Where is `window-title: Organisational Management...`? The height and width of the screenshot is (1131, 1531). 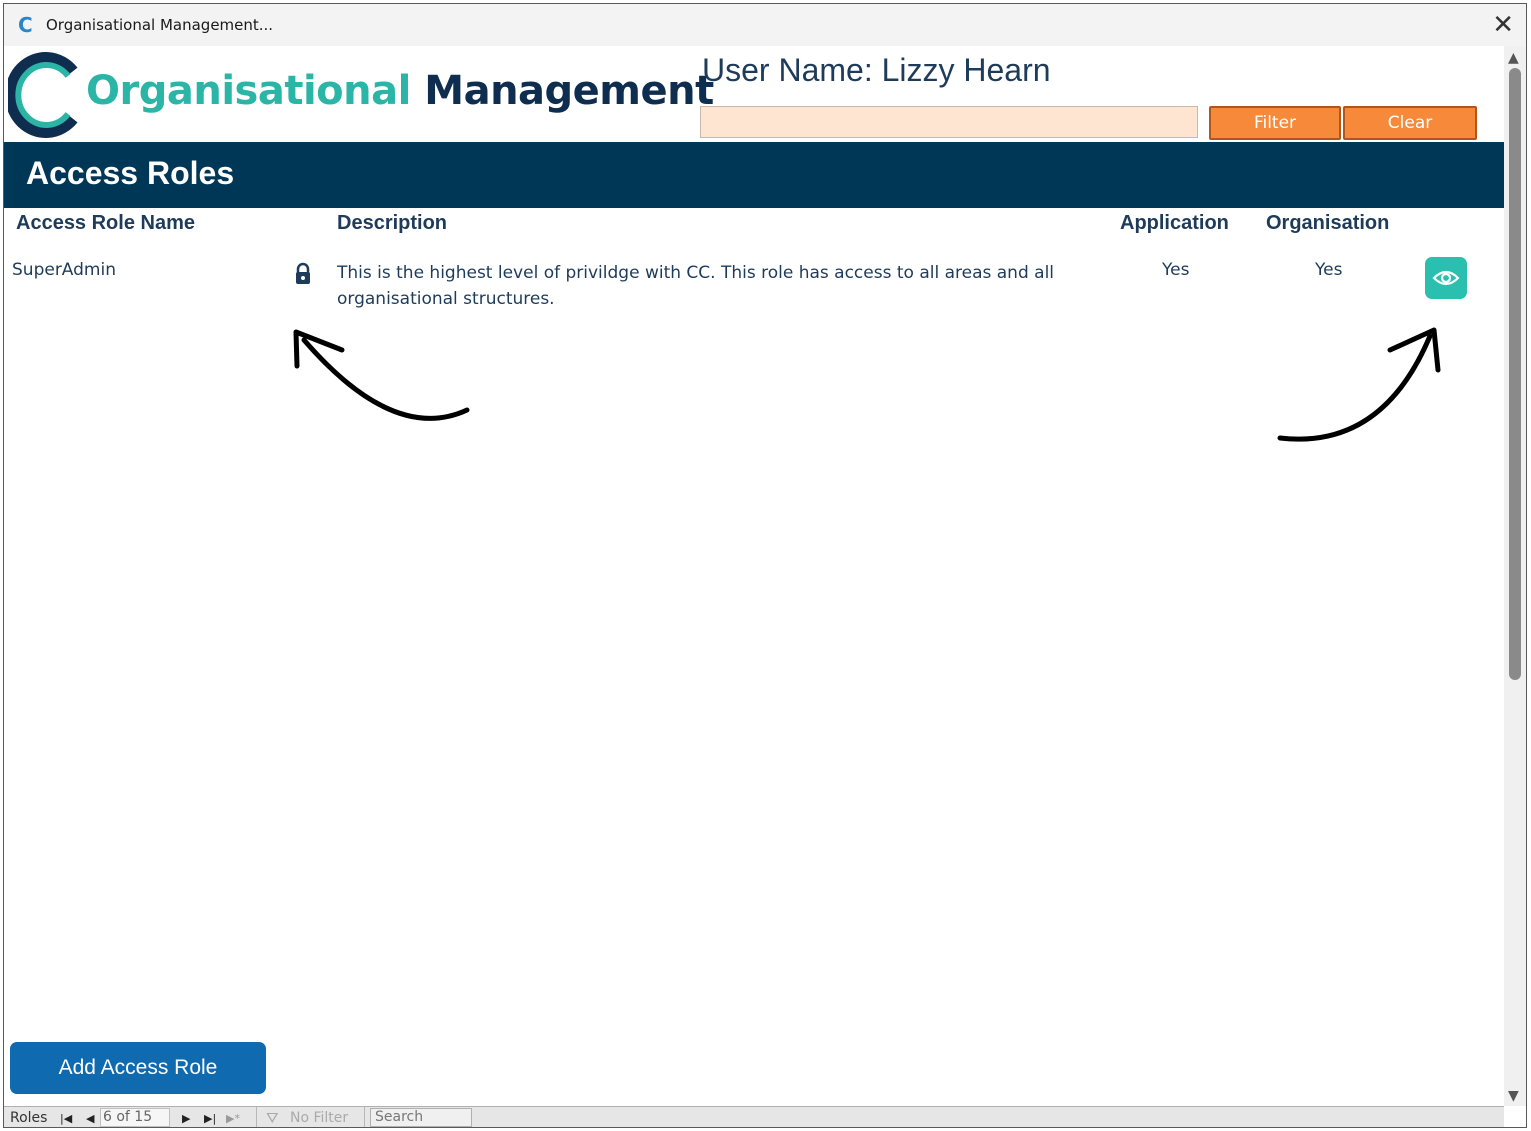
window-title: Organisational Management... is located at coordinates (160, 25).